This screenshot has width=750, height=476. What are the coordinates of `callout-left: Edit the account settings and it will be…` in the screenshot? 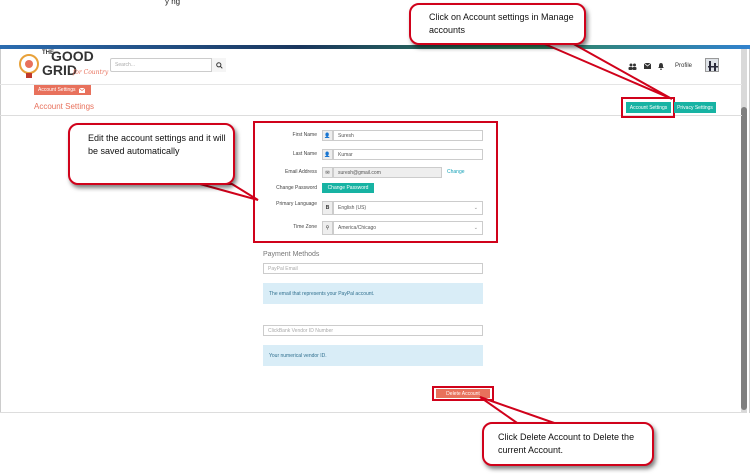 It's located at (151, 154).